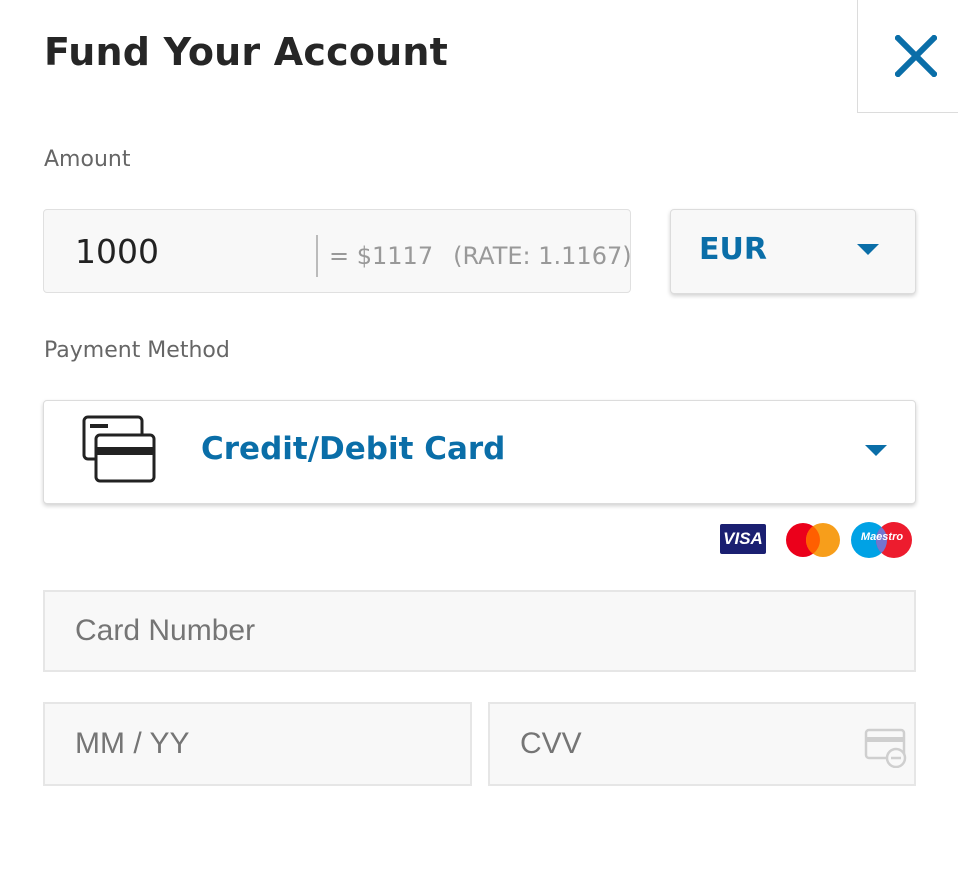 The image size is (958, 870). Describe the element at coordinates (119, 449) in the screenshot. I see `credit-cards-icon` at that location.